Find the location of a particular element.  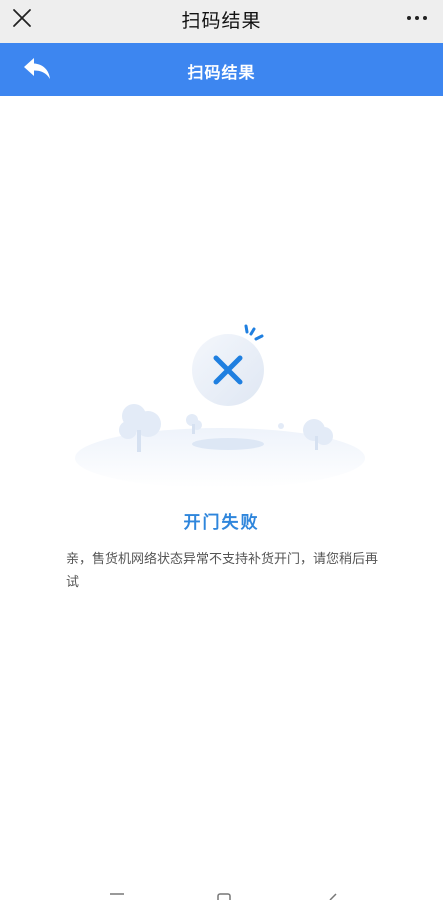

page-header: 扫码结果 is located at coordinates (221, 69).